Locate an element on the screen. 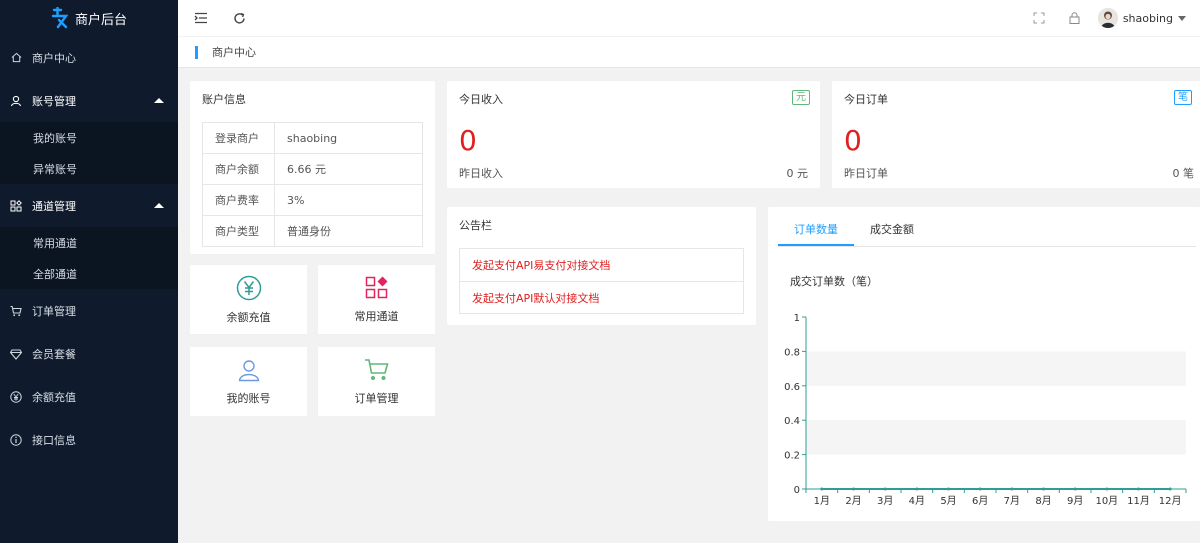  sidebar-item-all-channels: 全部通道 is located at coordinates (89, 273).